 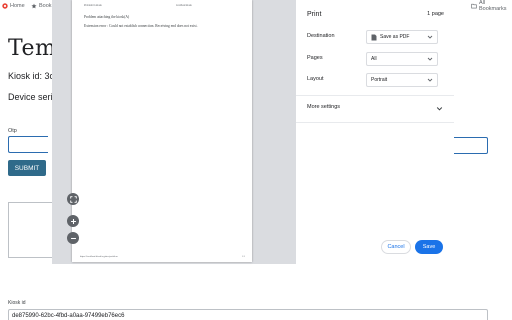 What do you see at coordinates (470, 145) in the screenshot?
I see `otp-input-right-edge` at bounding box center [470, 145].